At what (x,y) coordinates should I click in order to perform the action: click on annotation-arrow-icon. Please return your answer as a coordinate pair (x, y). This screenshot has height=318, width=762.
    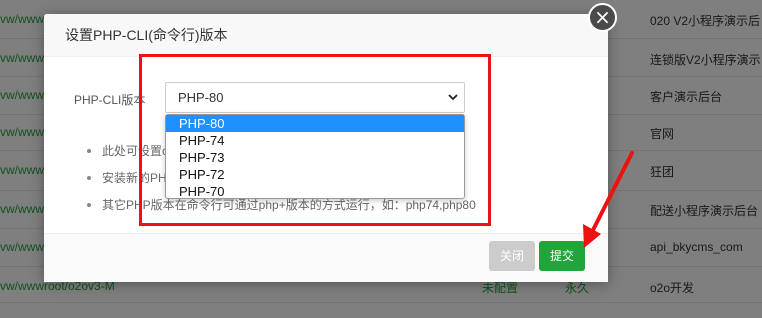
    Looking at the image, I should click on (608, 199).